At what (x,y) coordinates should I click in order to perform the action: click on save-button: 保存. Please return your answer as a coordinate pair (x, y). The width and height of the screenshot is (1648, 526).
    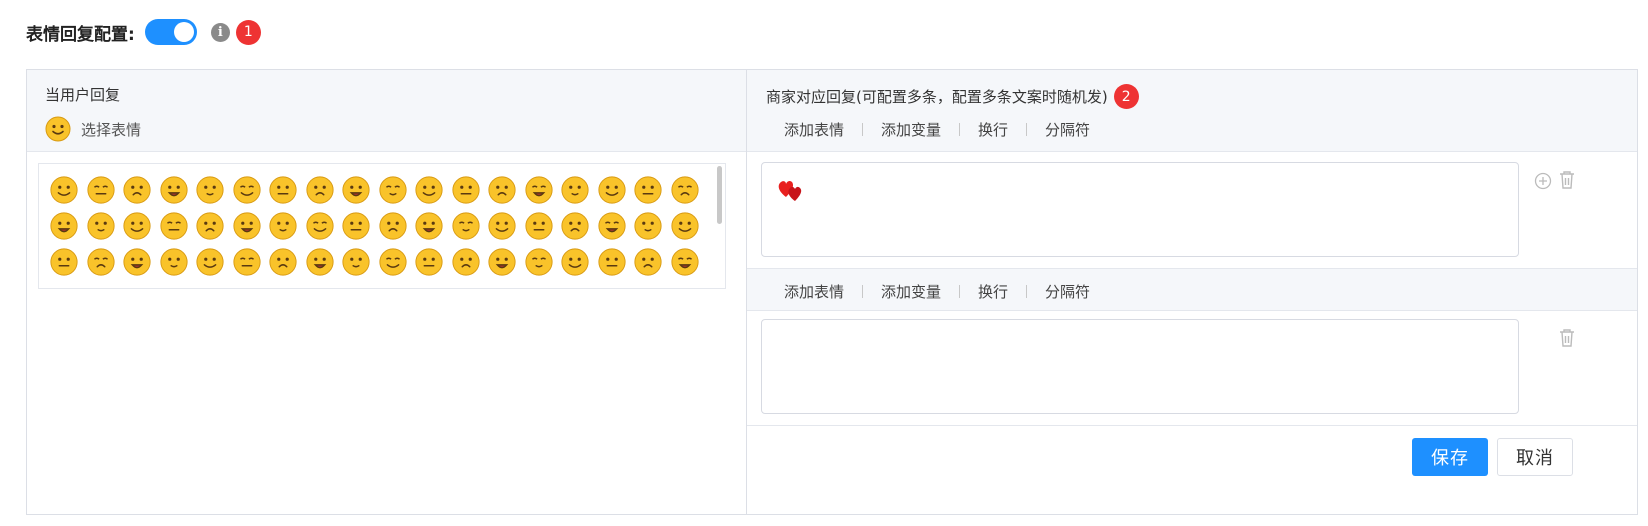
    Looking at the image, I should click on (1450, 457).